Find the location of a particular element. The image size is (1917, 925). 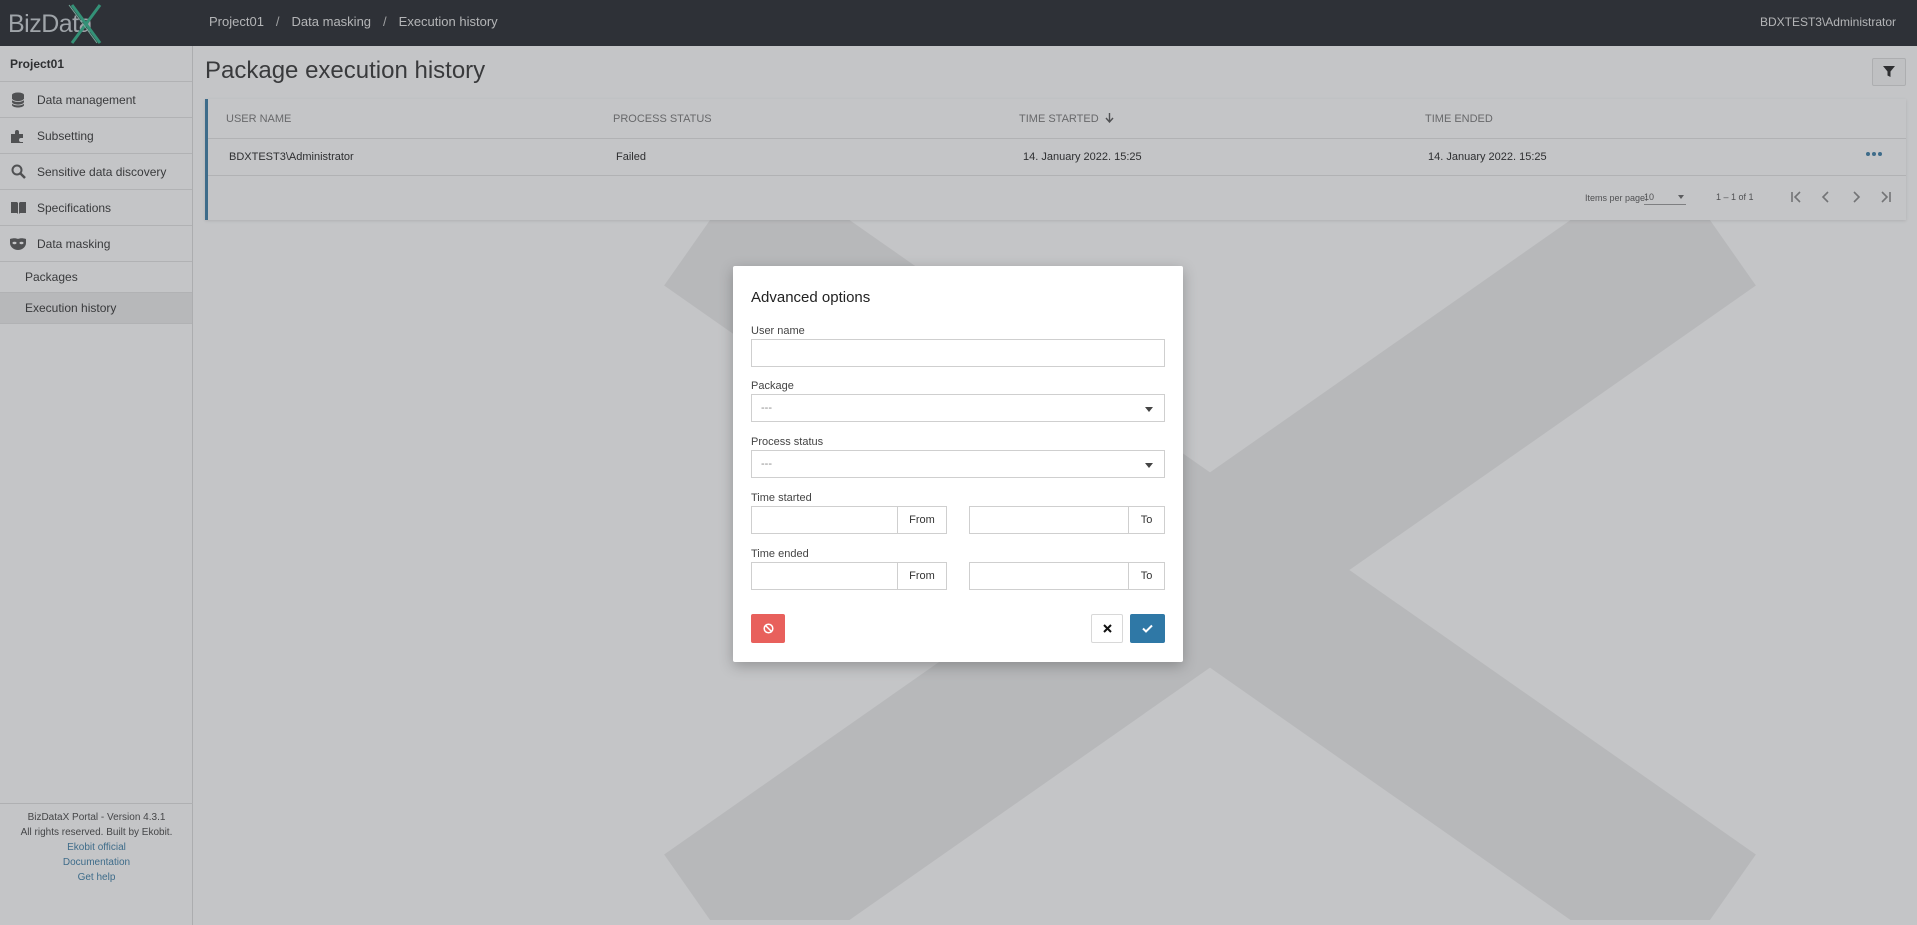

cancel-button is located at coordinates (1107, 628).